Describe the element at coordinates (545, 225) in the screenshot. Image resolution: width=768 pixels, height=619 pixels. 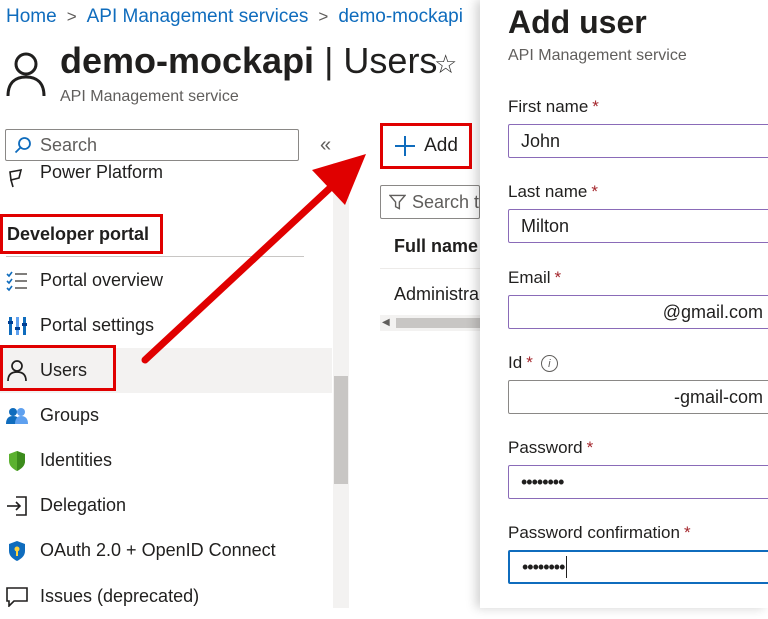
I see `last-name-value: Milton` at that location.